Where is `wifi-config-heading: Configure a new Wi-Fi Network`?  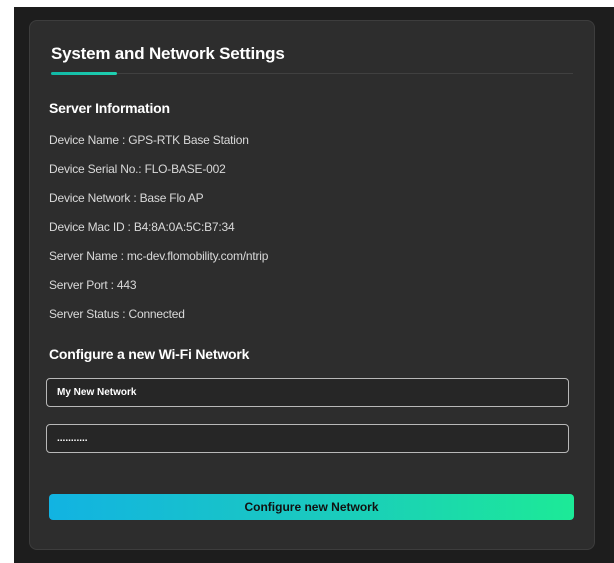 wifi-config-heading: Configure a new Wi-Fi Network is located at coordinates (149, 354).